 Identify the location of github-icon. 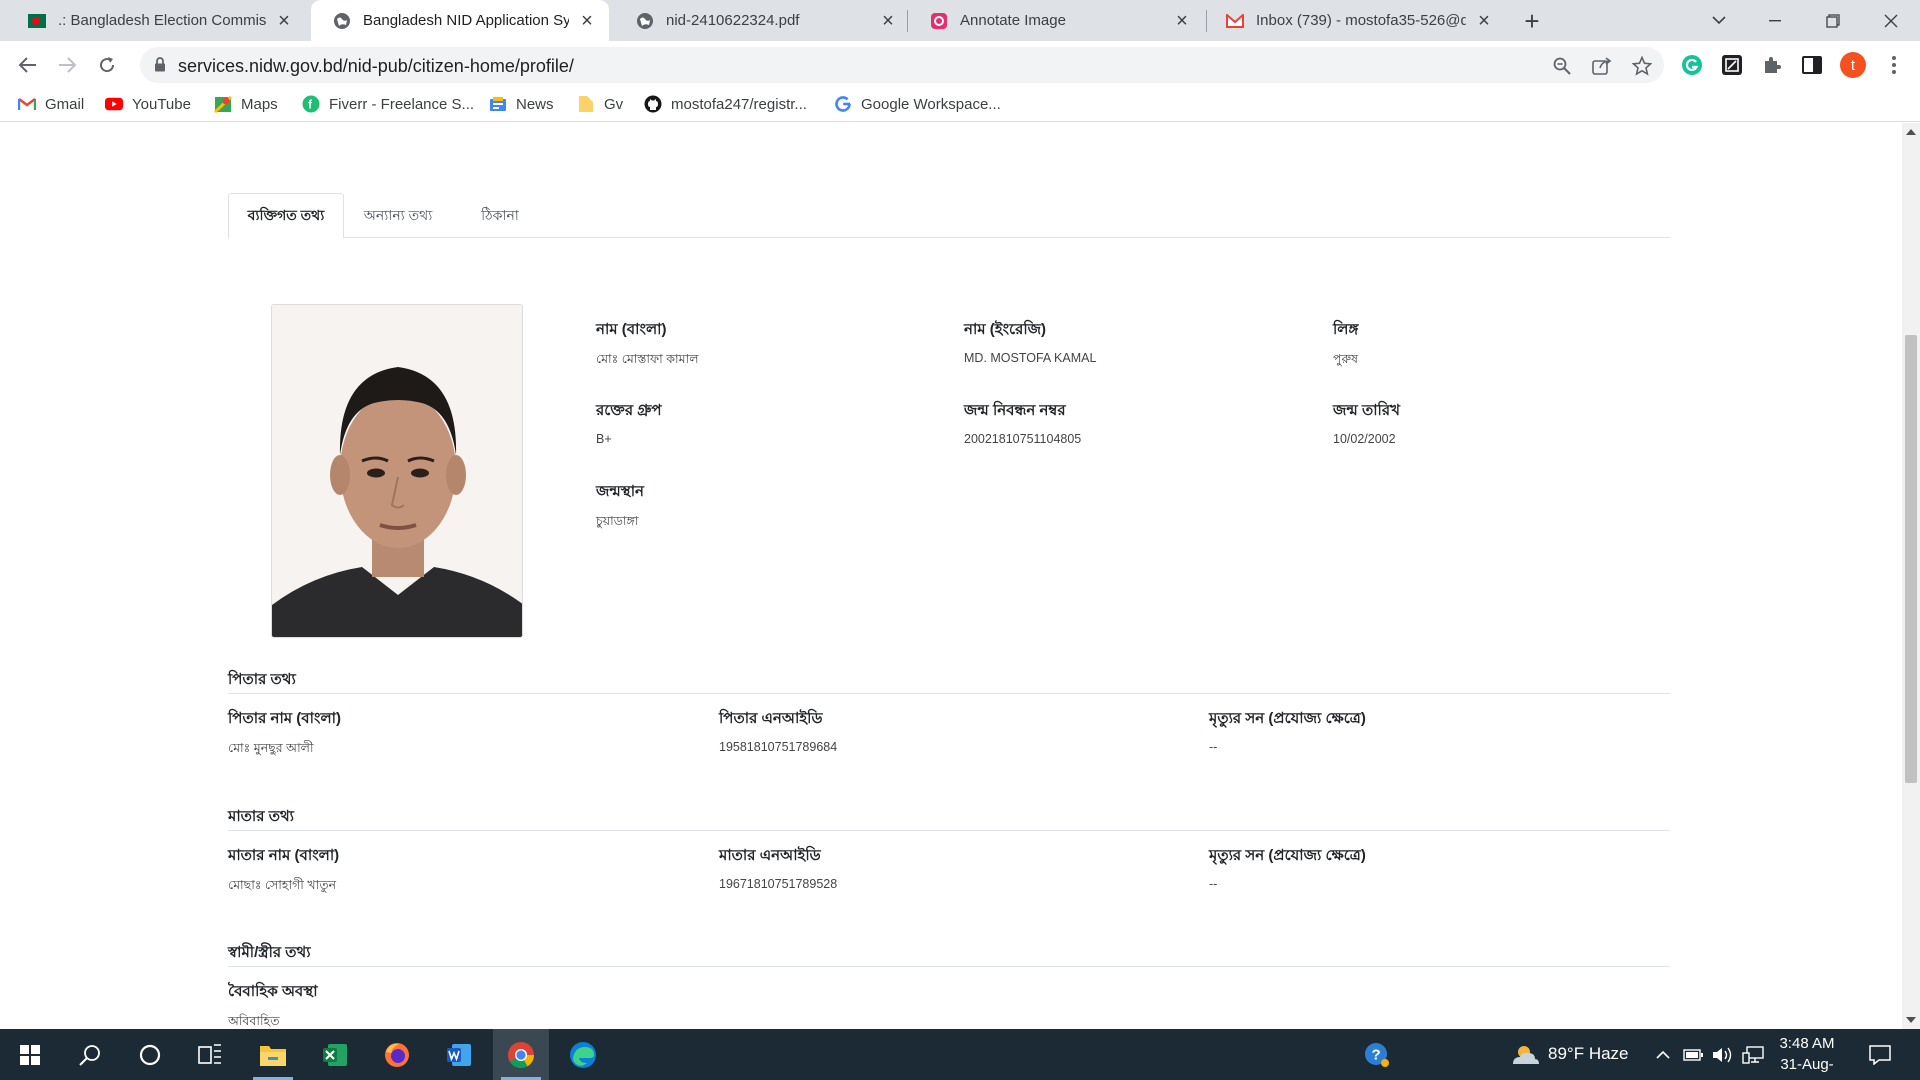
(653, 104).